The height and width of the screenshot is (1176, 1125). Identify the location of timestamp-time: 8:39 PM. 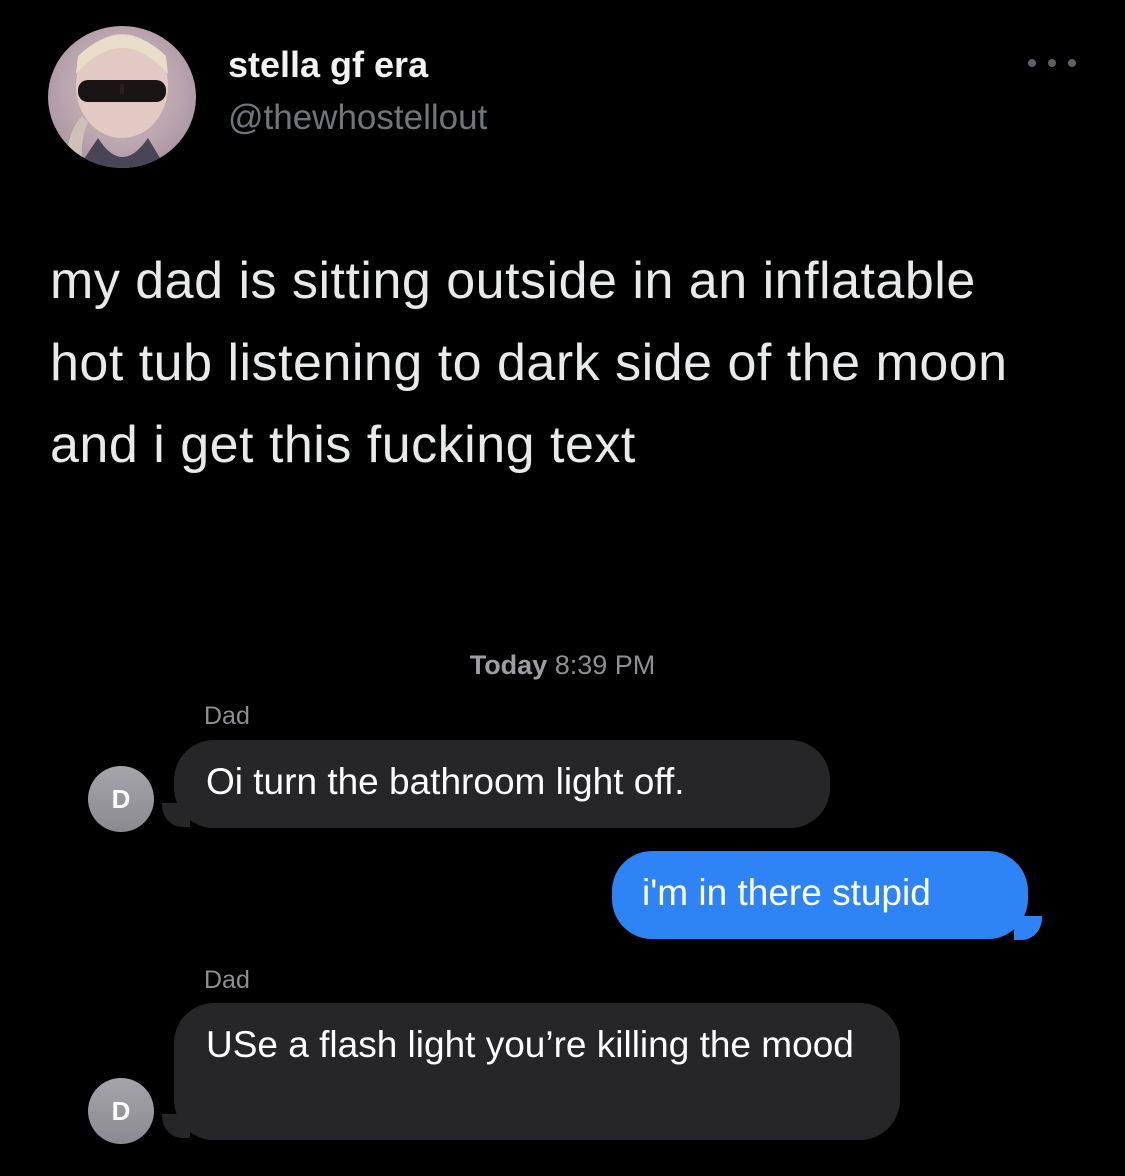
(605, 665).